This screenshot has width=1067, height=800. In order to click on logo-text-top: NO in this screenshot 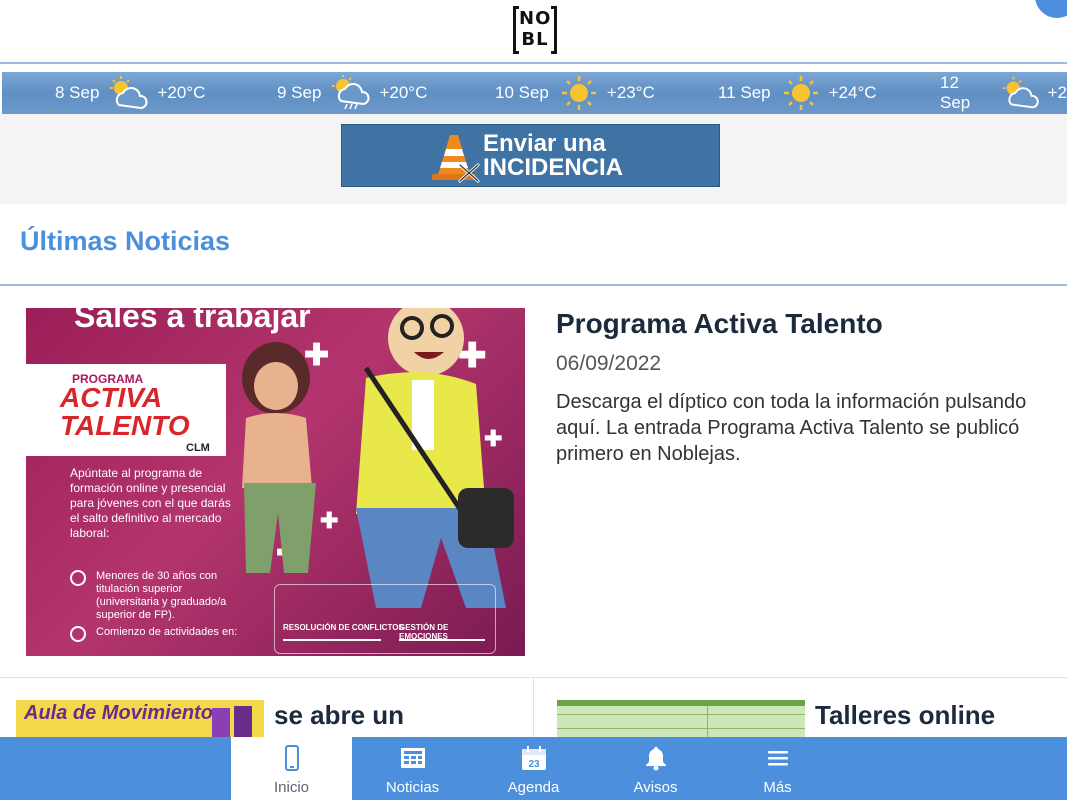, I will do `click(535, 18)`.